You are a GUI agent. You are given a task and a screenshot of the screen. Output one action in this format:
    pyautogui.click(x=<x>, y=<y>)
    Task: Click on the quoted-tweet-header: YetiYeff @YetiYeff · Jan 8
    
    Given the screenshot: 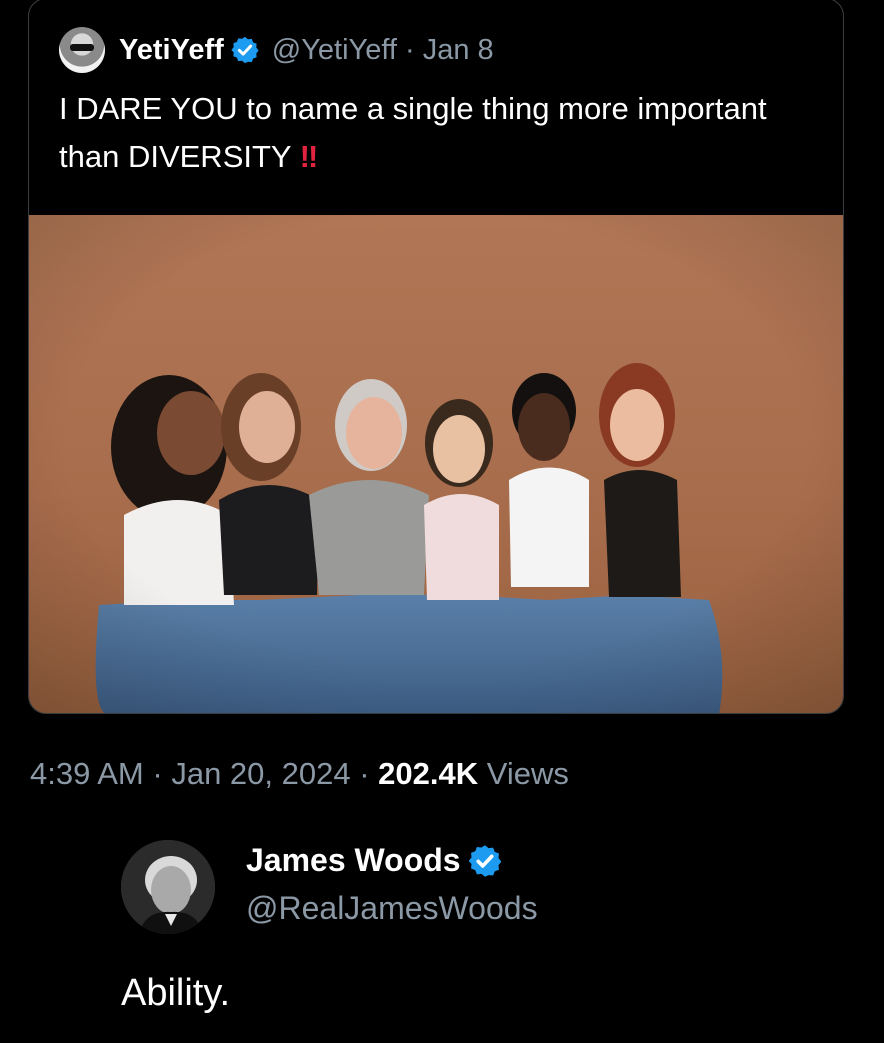 What is the action you would take?
    pyautogui.click(x=276, y=50)
    